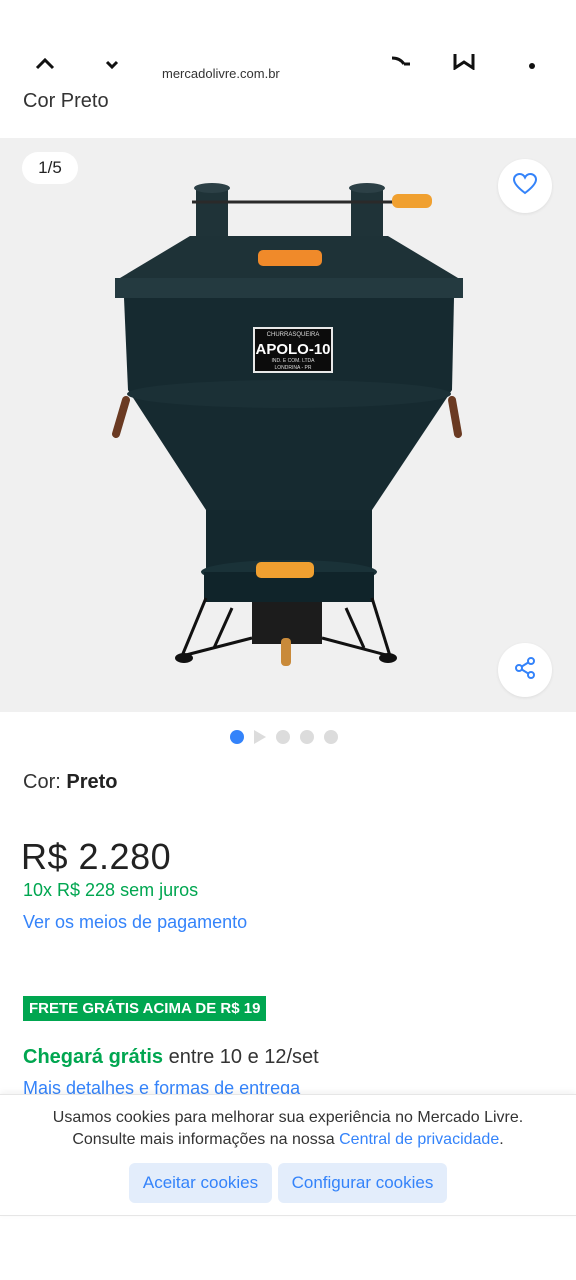  Describe the element at coordinates (93, 1057) in the screenshot. I see `delivery-highlight: Chegará grátis` at that location.